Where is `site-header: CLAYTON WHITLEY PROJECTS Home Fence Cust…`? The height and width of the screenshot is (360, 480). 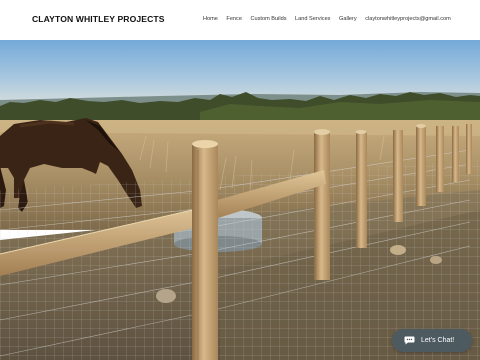 site-header: CLAYTON WHITLEY PROJECTS Home Fence Cust… is located at coordinates (240, 20).